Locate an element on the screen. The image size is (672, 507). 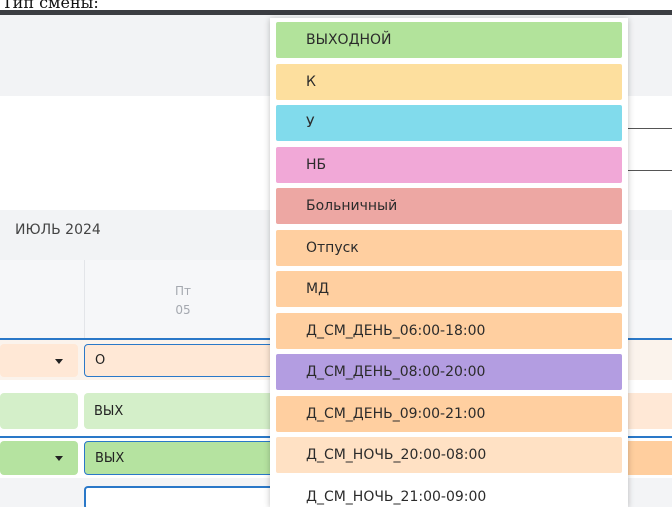
dropdown-option: У is located at coordinates (449, 123).